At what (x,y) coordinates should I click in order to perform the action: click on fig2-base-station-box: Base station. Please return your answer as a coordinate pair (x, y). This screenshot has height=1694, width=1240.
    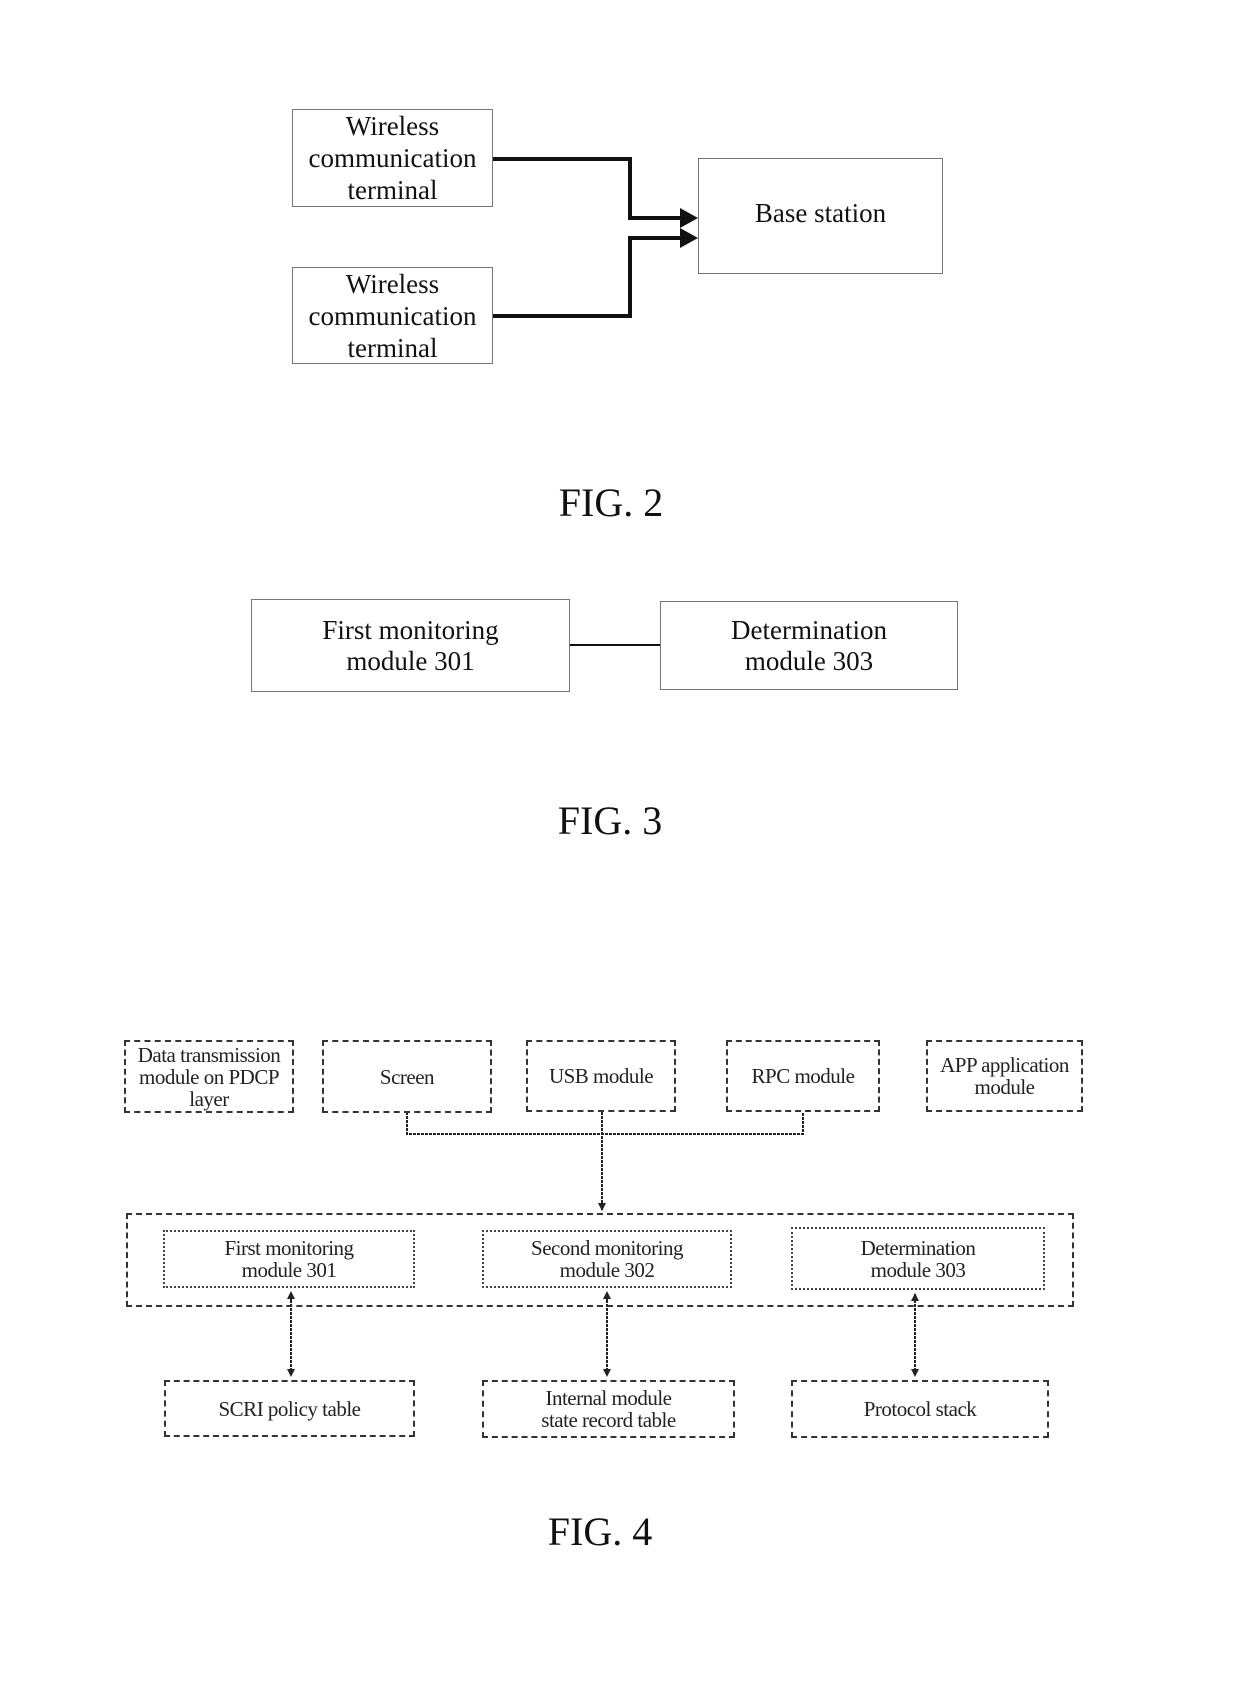
    Looking at the image, I should click on (820, 216).